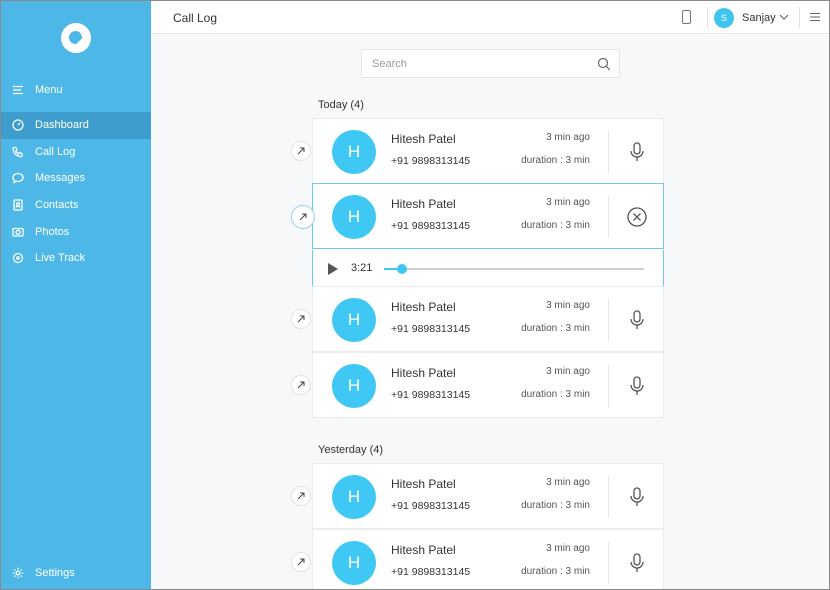 The width and height of the screenshot is (830, 590). Describe the element at coordinates (341, 105) in the screenshot. I see `section-label-today: Today (4)` at that location.